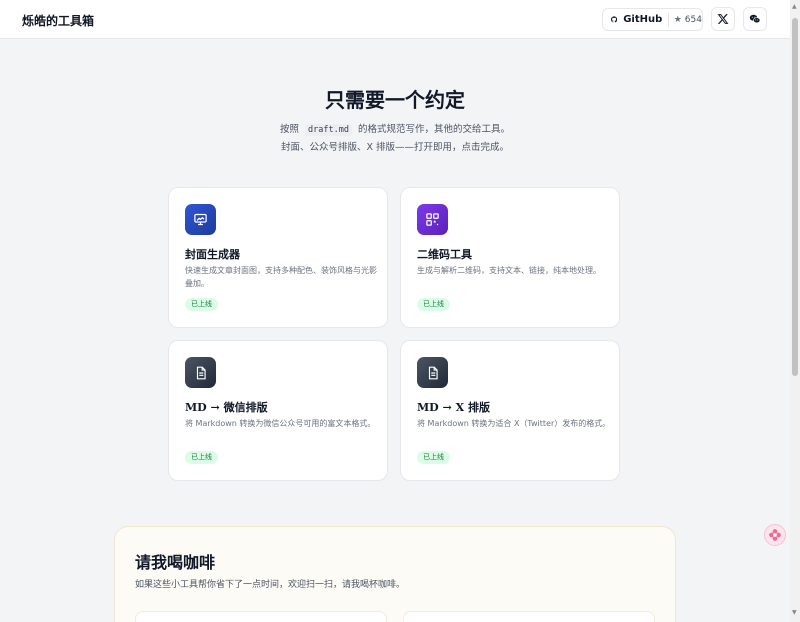 The width and height of the screenshot is (800, 622). Describe the element at coordinates (395, 100) in the screenshot. I see `hero-title: 只需要一个约定` at that location.